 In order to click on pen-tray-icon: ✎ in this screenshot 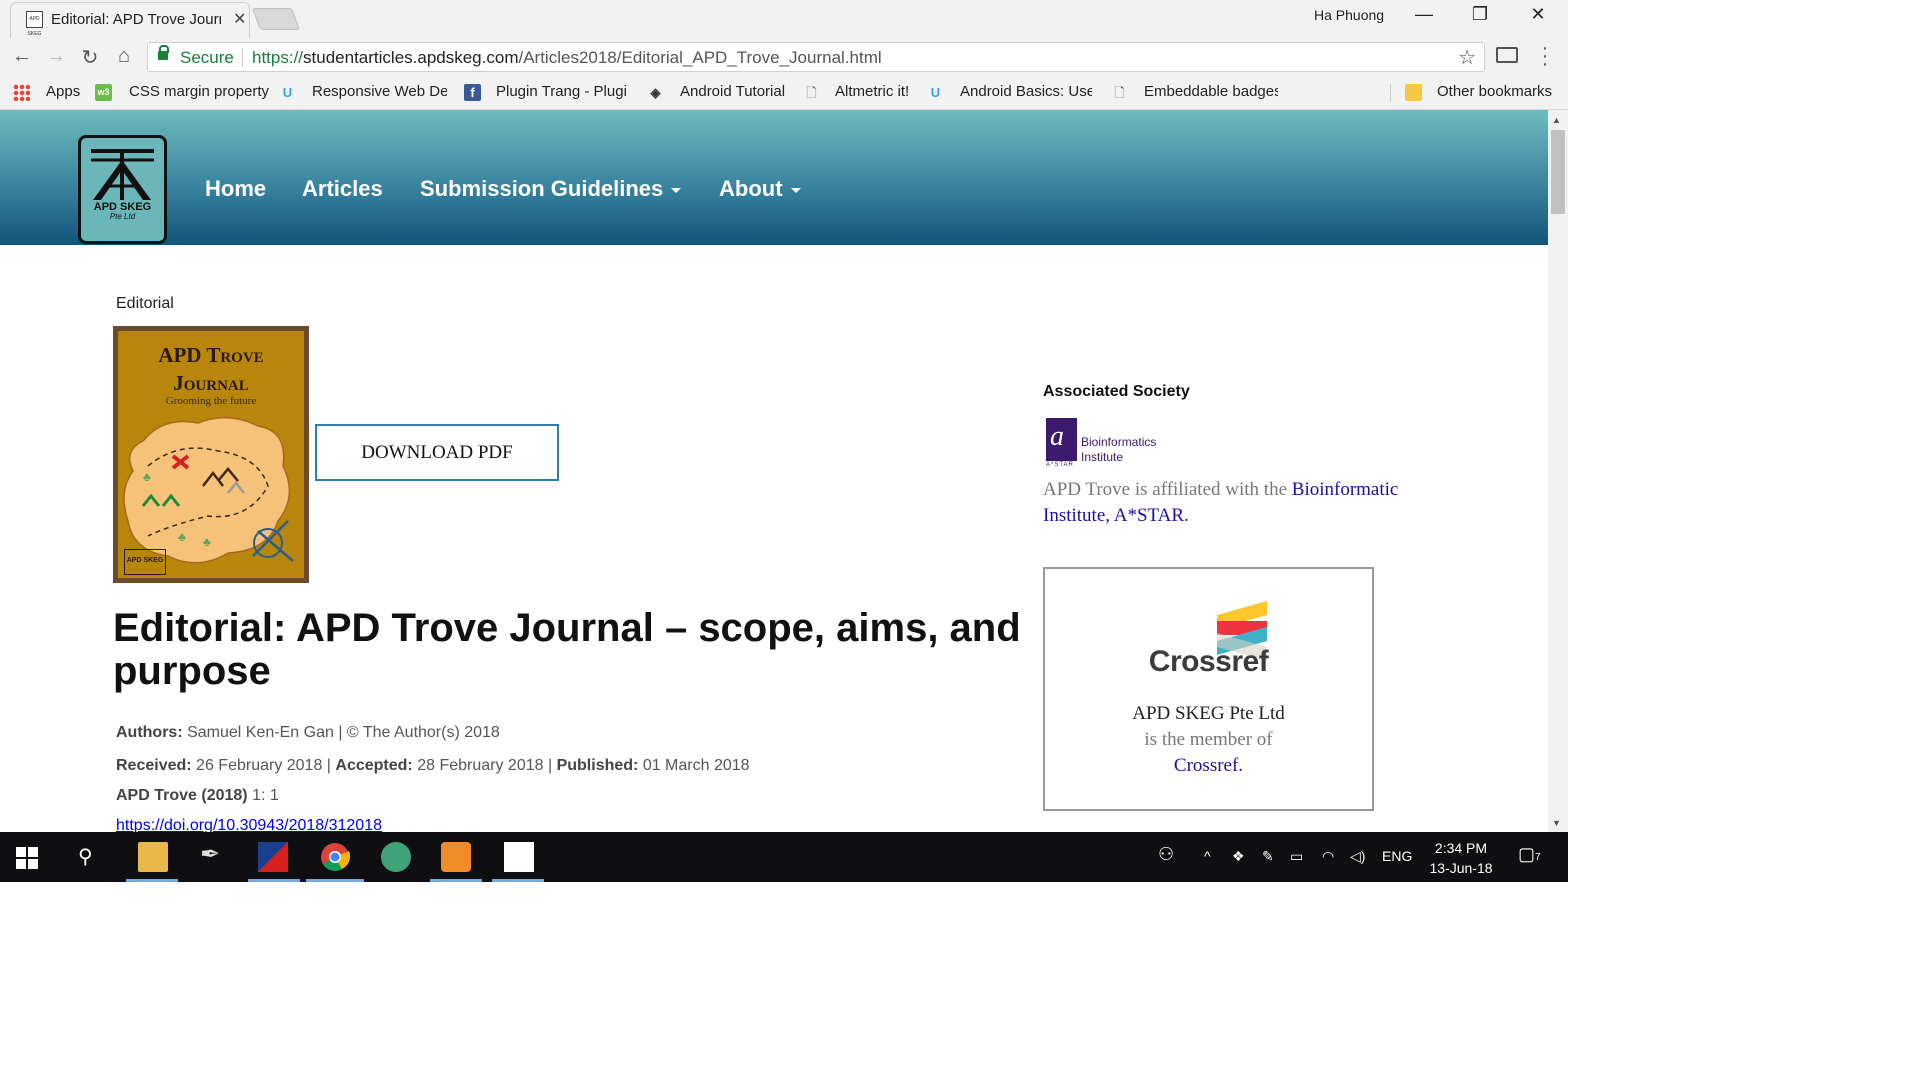, I will do `click(1268, 856)`.